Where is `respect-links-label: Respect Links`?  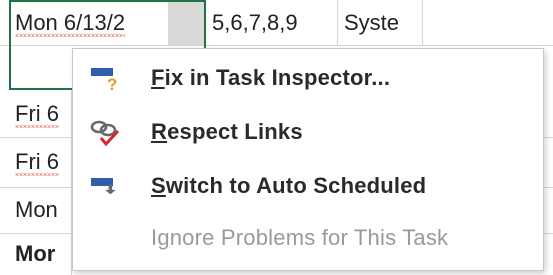
respect-links-label: Respect Links is located at coordinates (227, 131).